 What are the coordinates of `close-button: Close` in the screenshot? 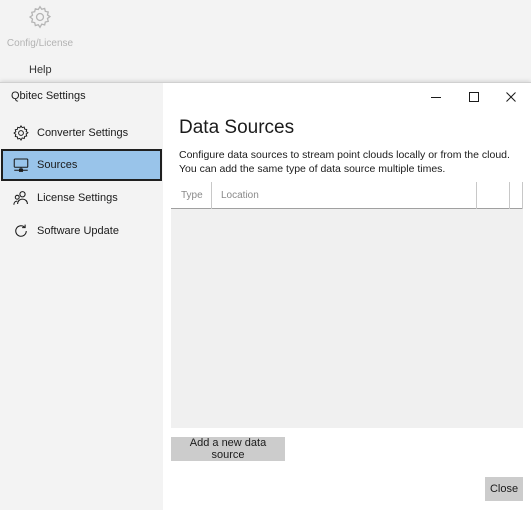 It's located at (504, 489).